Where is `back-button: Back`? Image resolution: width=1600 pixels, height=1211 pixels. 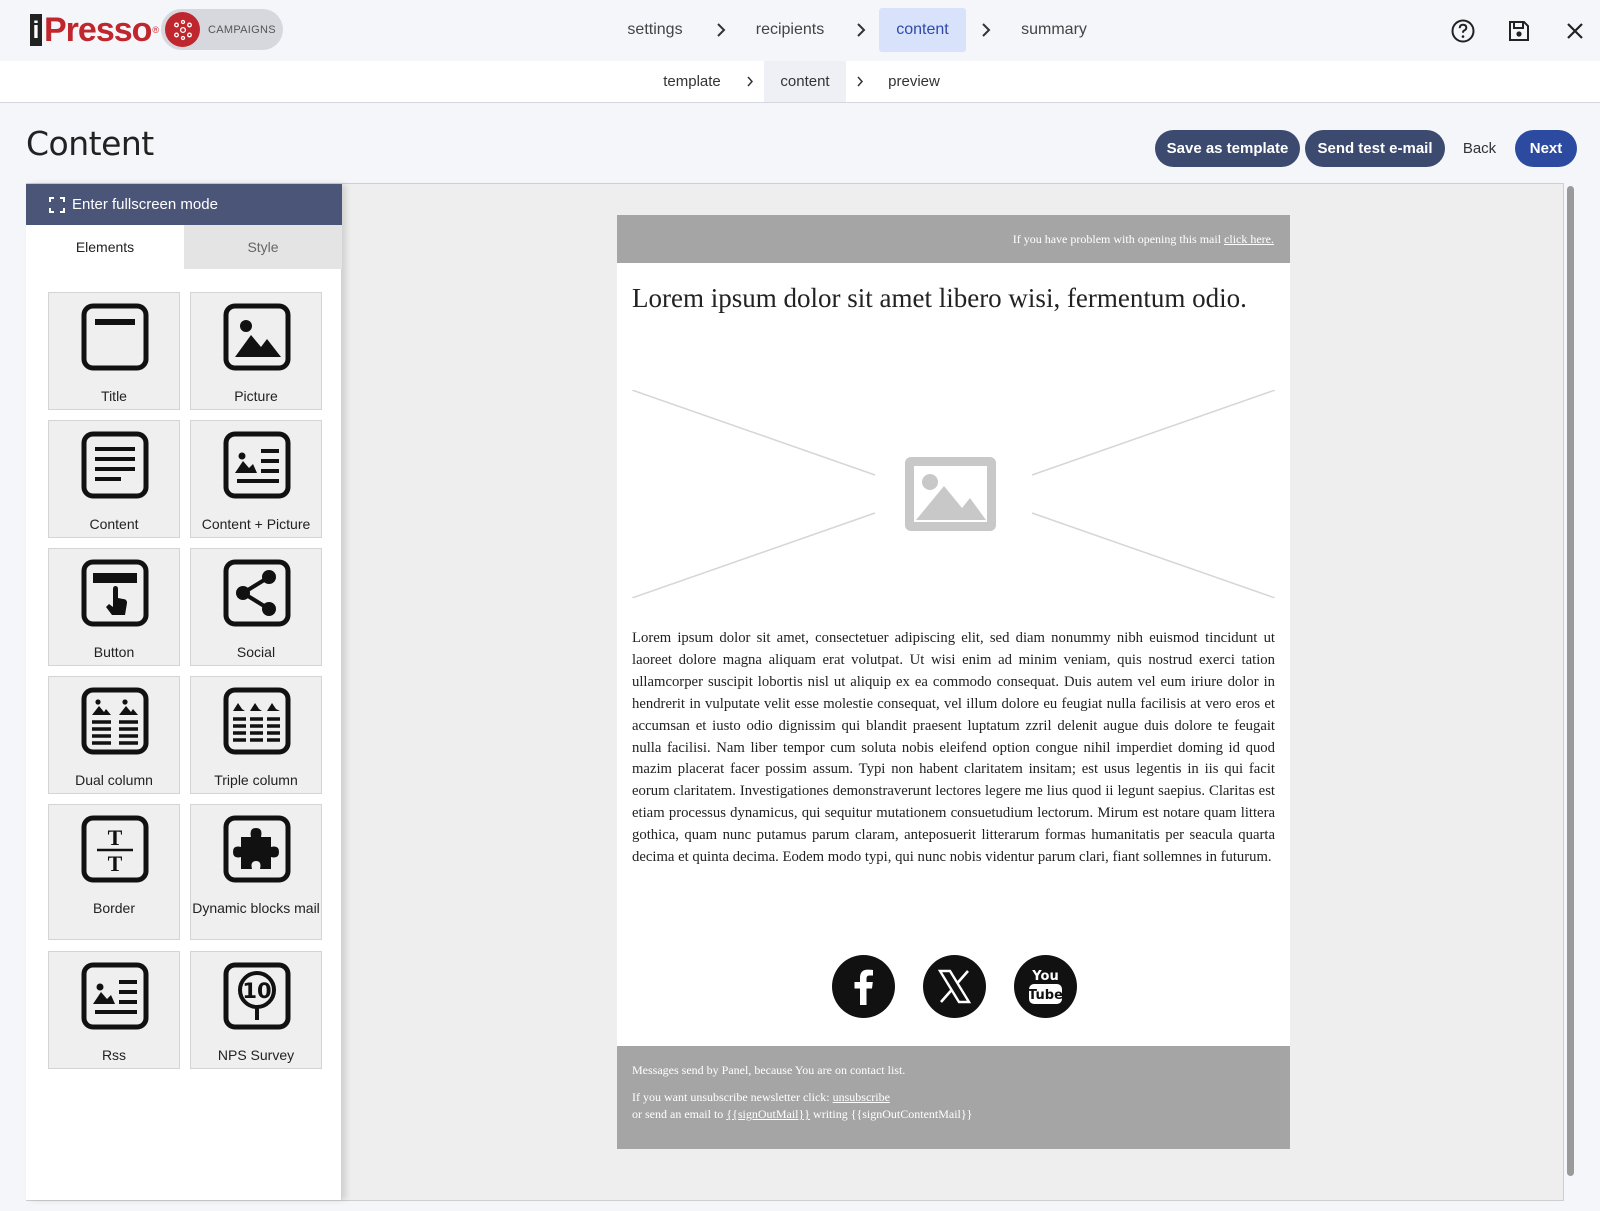 back-button: Back is located at coordinates (1479, 148).